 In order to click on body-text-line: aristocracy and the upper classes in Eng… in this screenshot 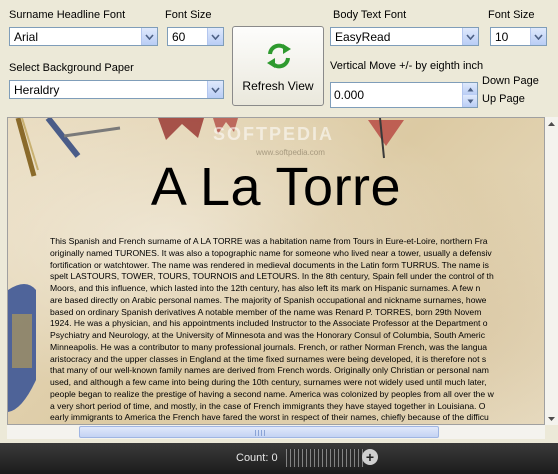, I will do `click(268, 358)`.